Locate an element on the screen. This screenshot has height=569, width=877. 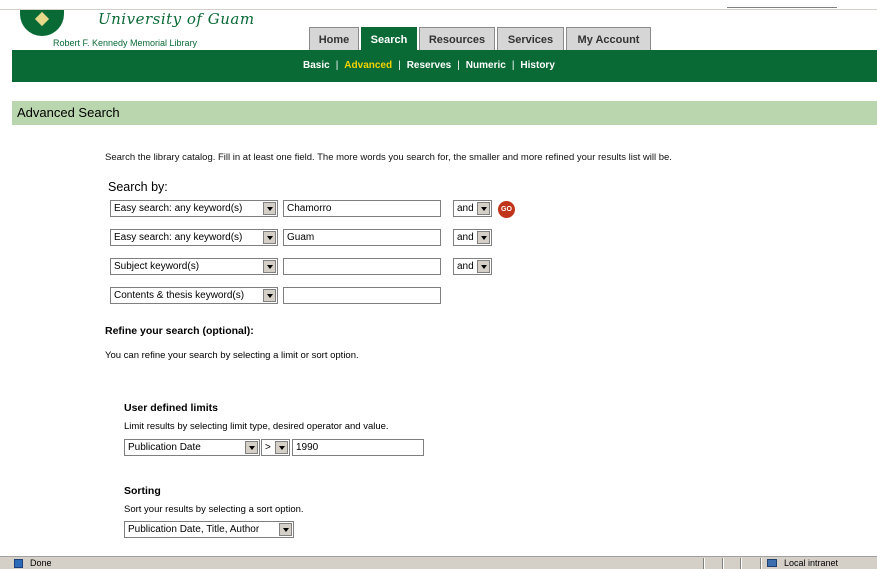
tab-search: Search is located at coordinates (389, 38).